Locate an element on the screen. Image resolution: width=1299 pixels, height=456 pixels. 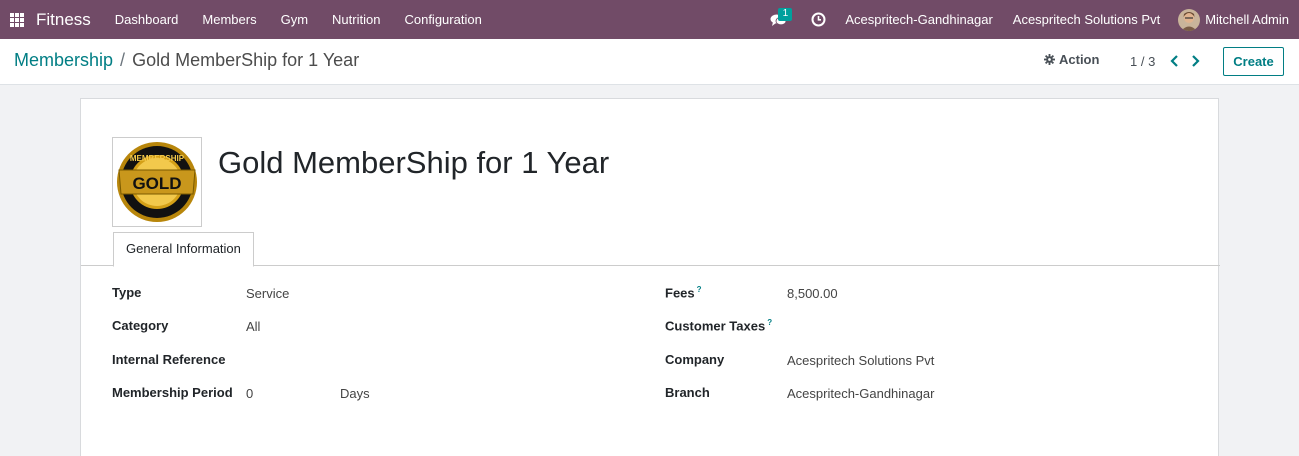
internal-reference-label: Internal Reference is located at coordinates (169, 359).